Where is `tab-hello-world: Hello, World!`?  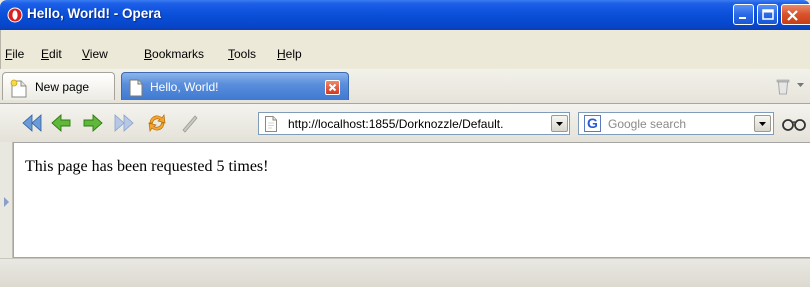 tab-hello-world: Hello, World! is located at coordinates (235, 86).